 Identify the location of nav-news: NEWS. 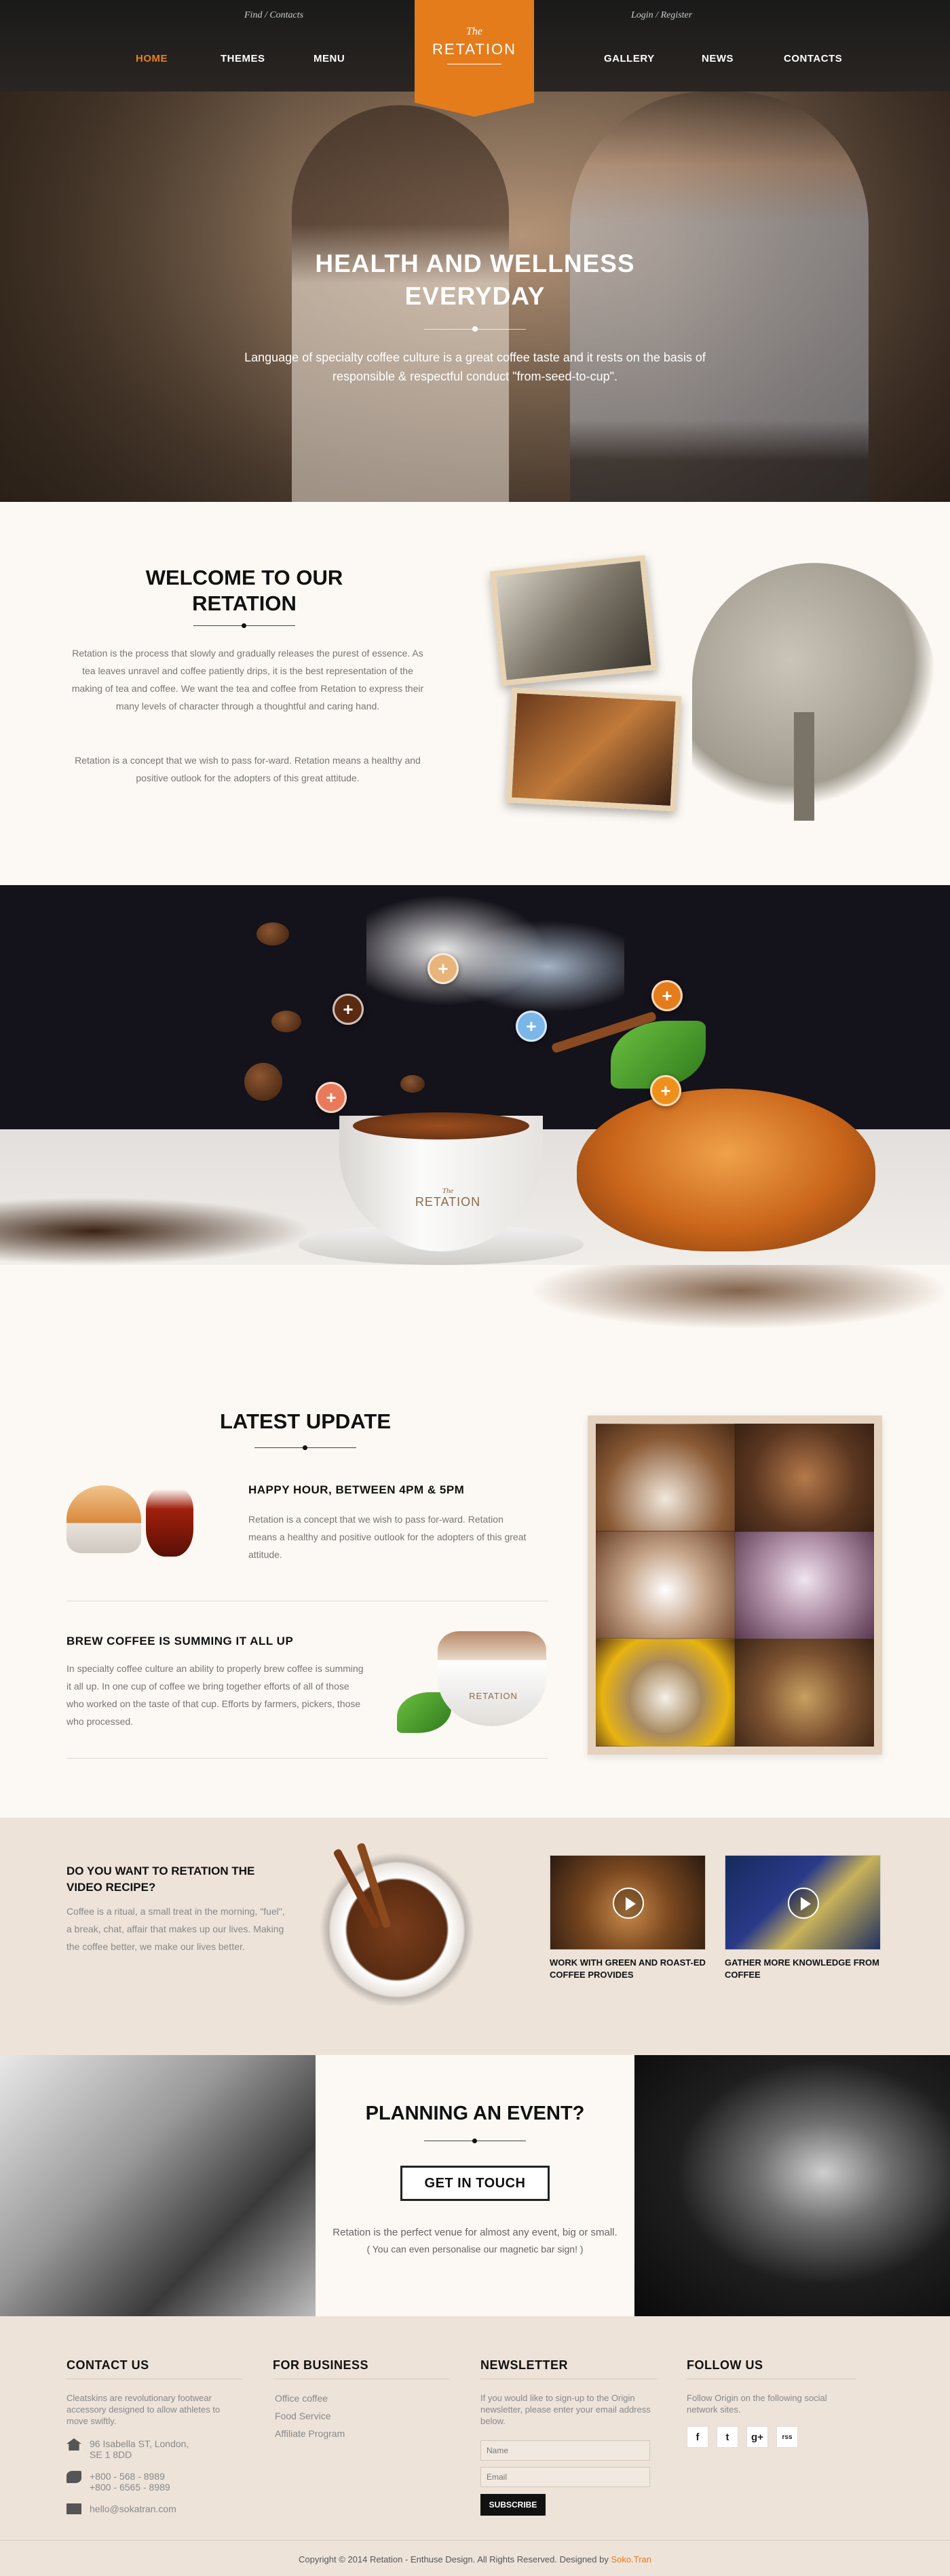
(718, 58).